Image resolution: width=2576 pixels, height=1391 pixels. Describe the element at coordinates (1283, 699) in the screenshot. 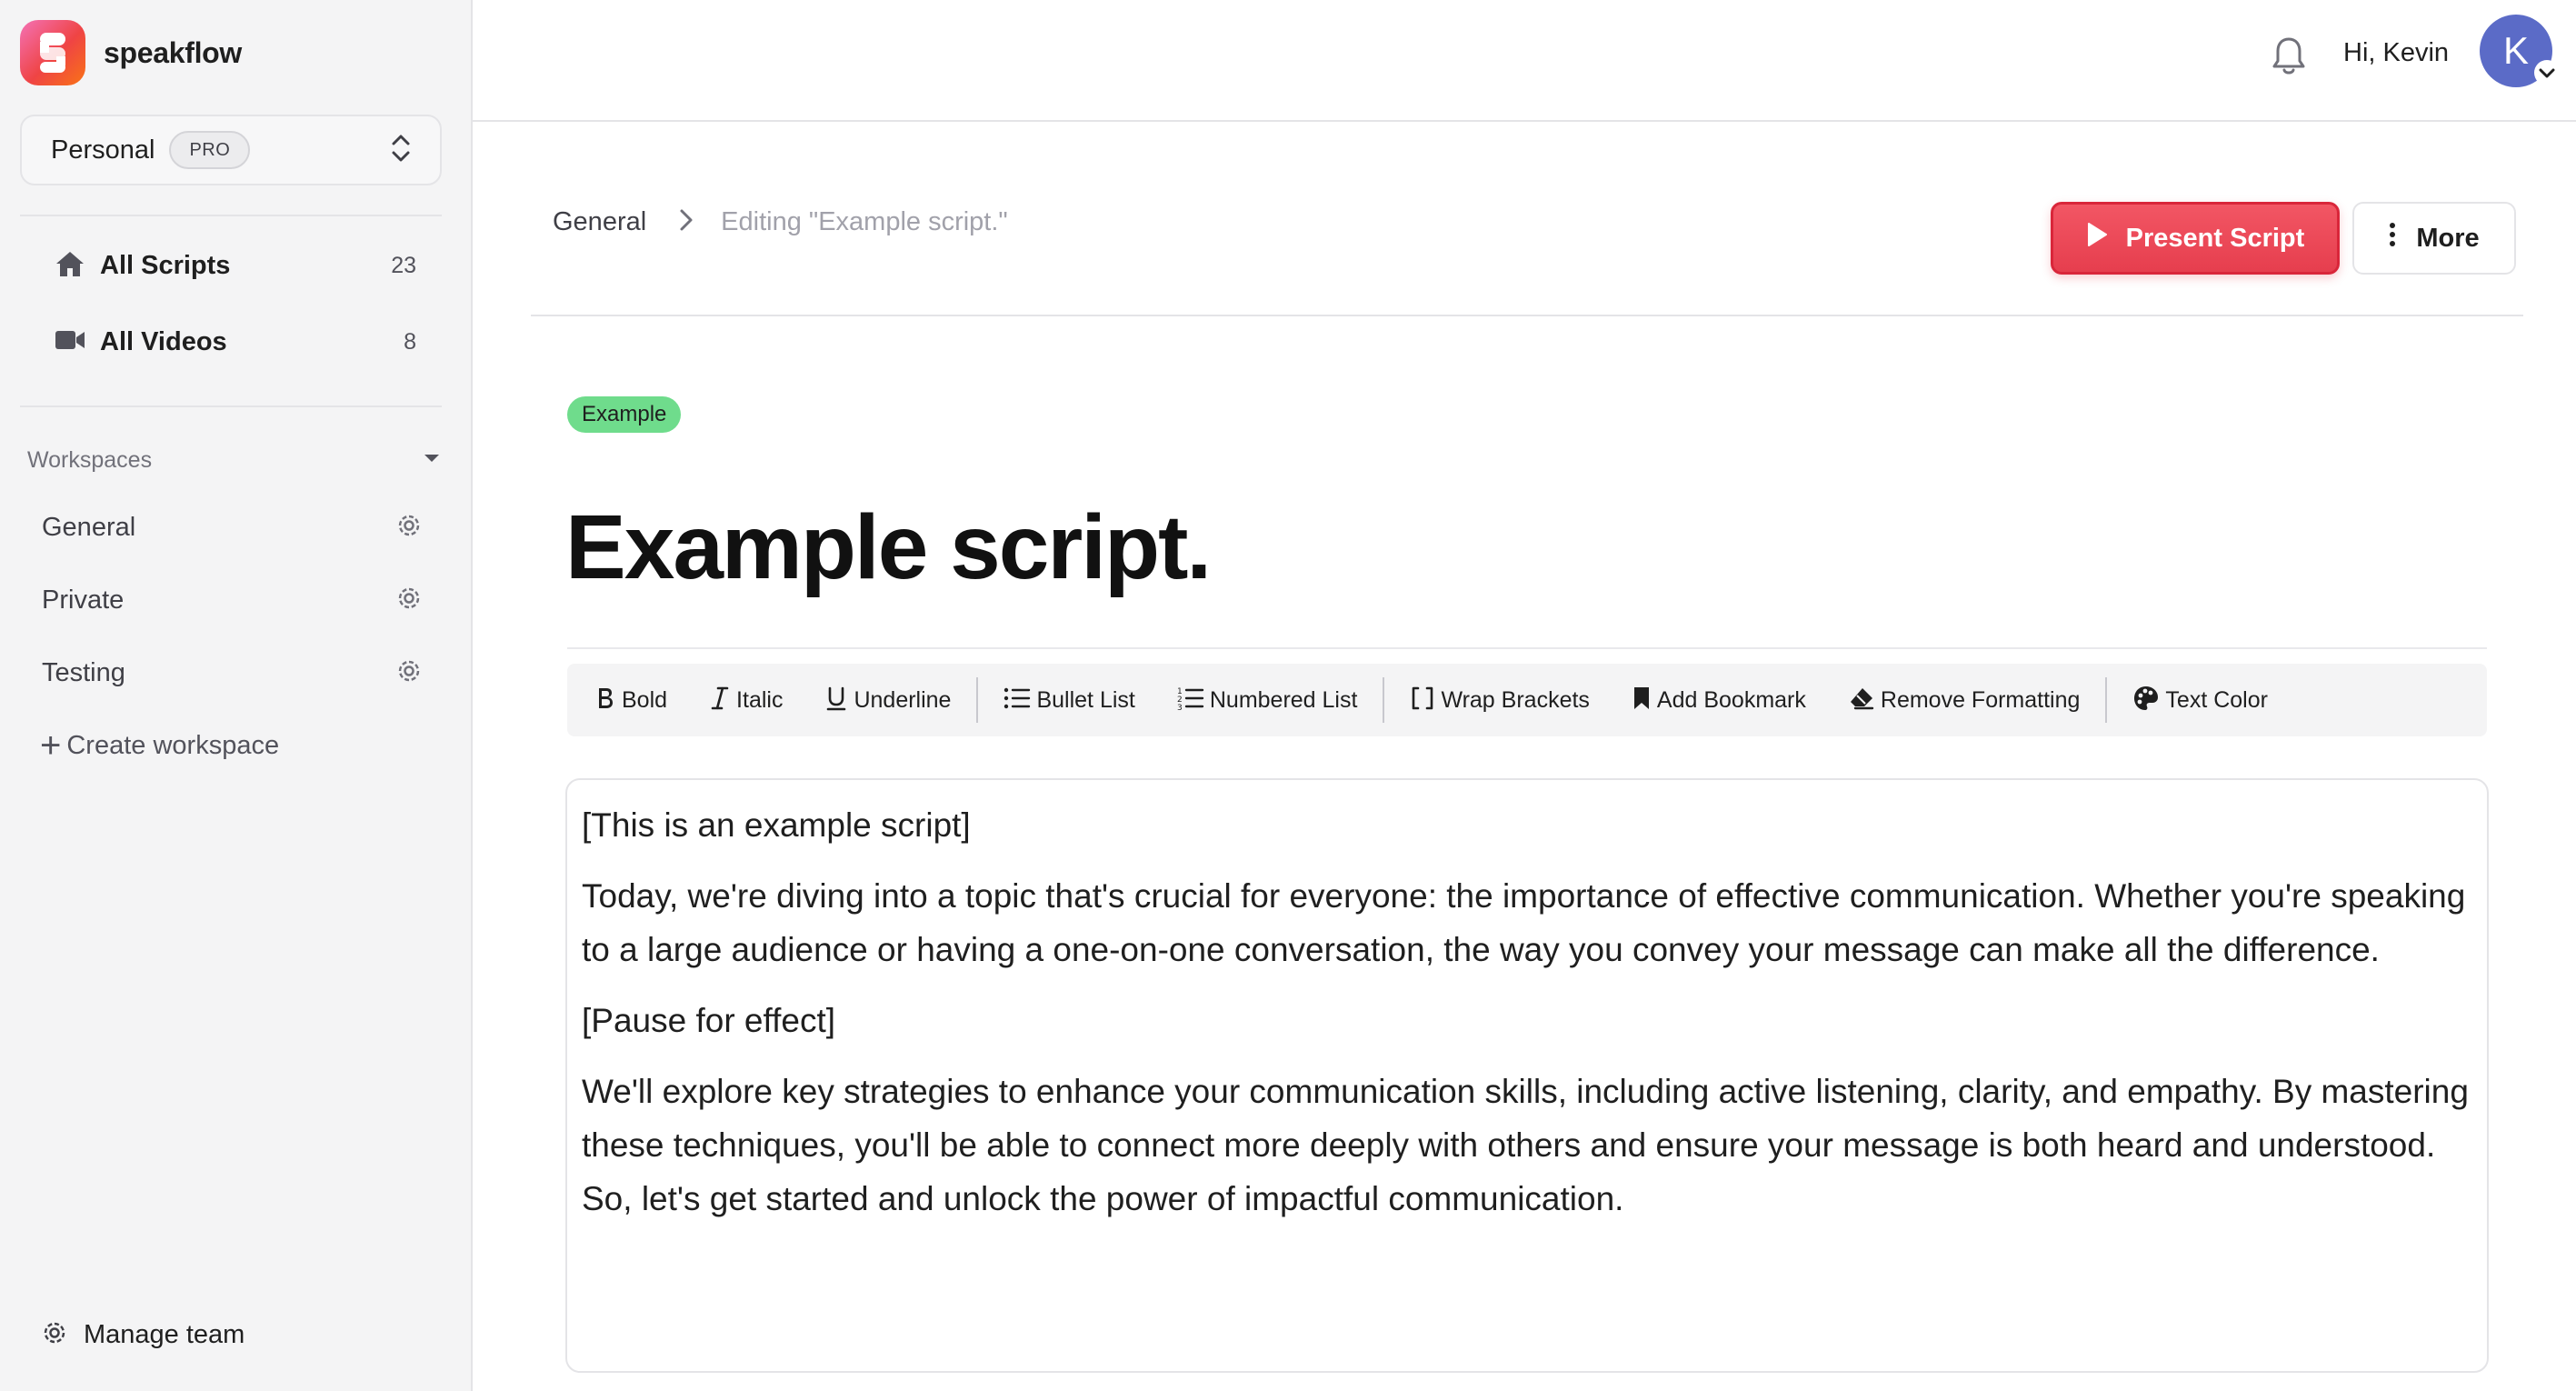

I see `numbered-list-label: Numbered List` at that location.